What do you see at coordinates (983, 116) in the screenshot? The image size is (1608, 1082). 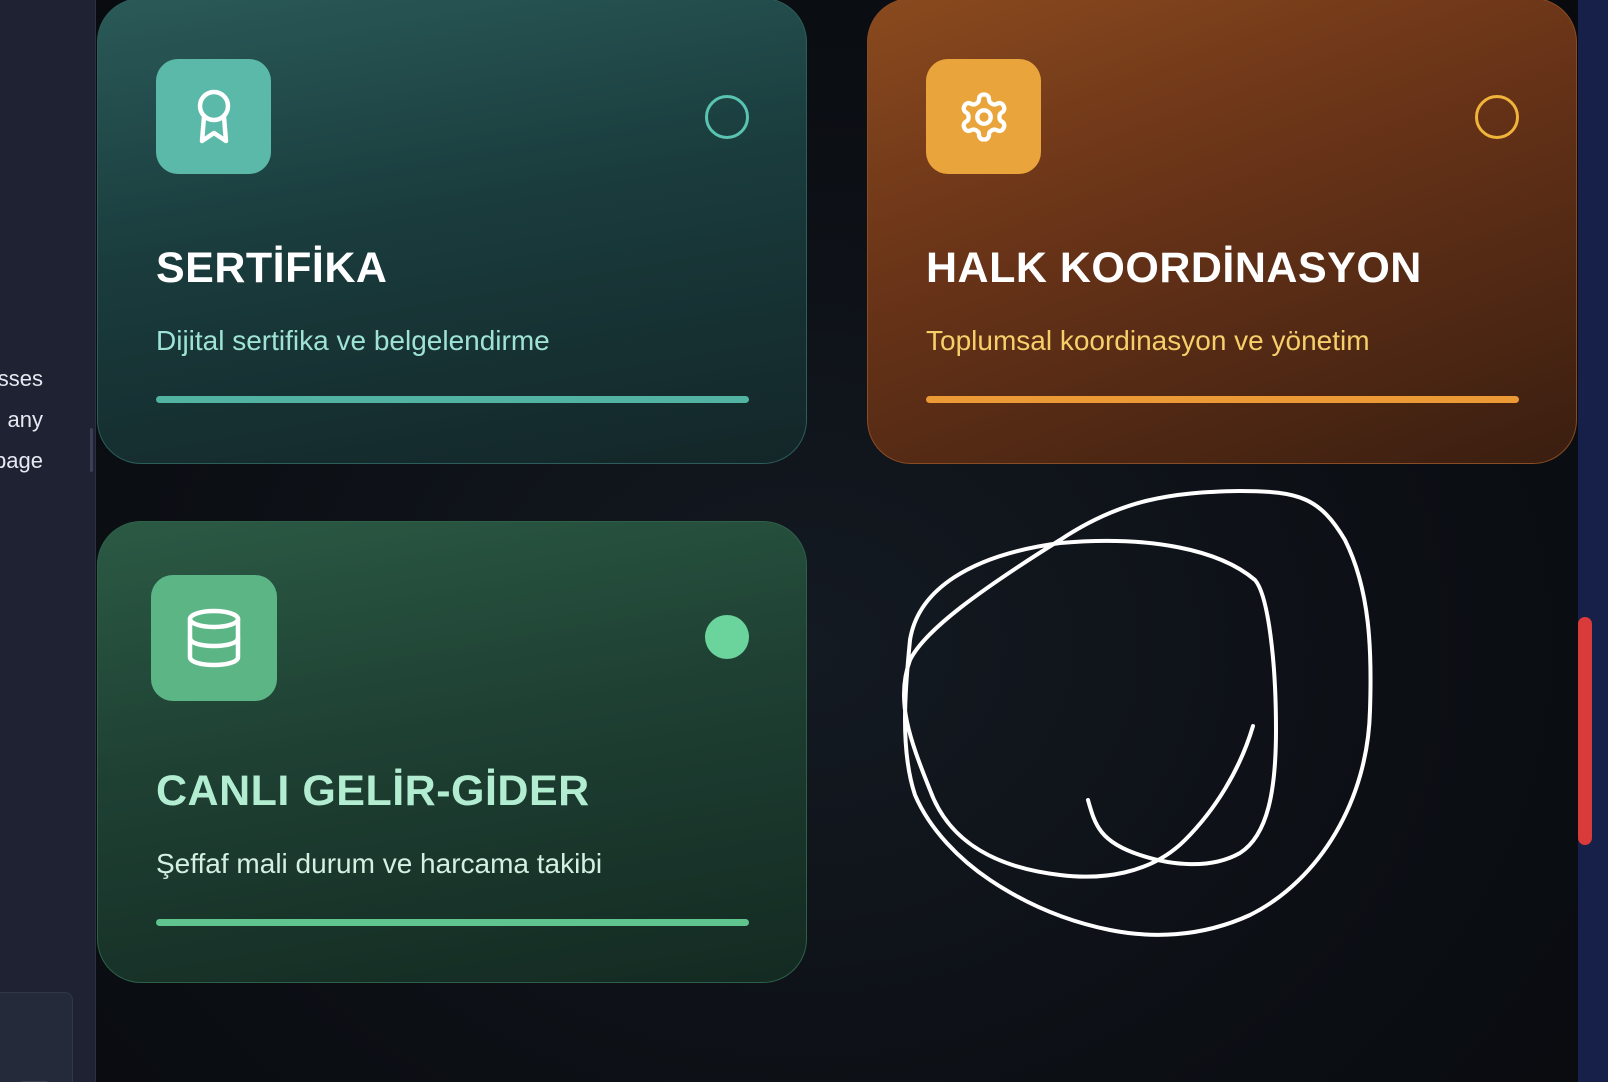 I see `gear-icon` at bounding box center [983, 116].